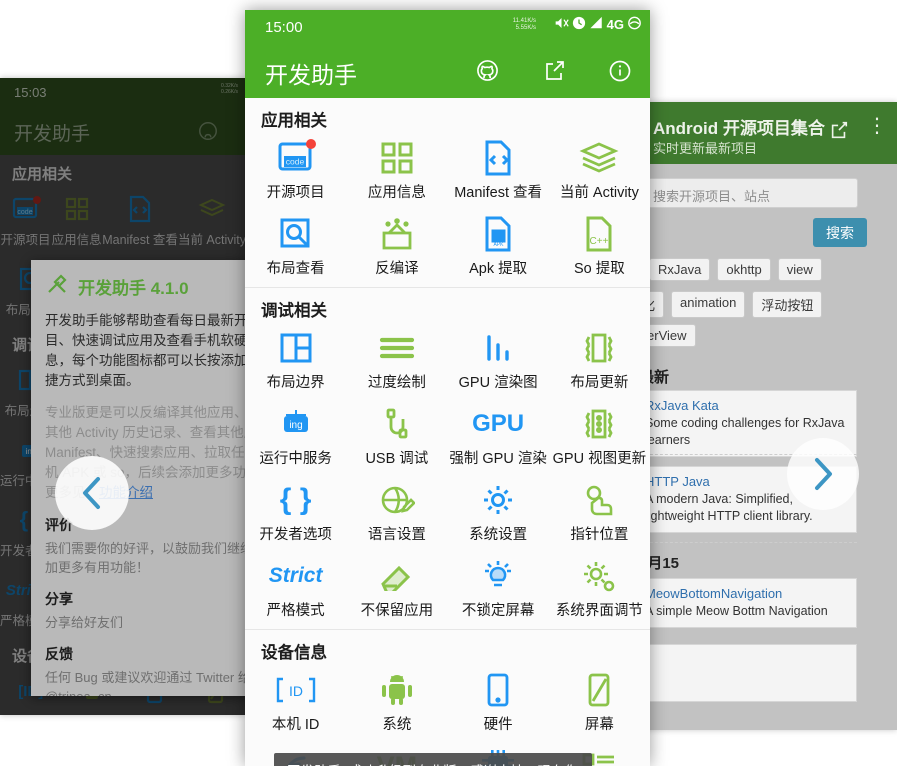 Image resolution: width=897 pixels, height=766 pixels. What do you see at coordinates (211, 240) in the screenshot?
I see `left-tile-label: 当前 Activity` at bounding box center [211, 240].